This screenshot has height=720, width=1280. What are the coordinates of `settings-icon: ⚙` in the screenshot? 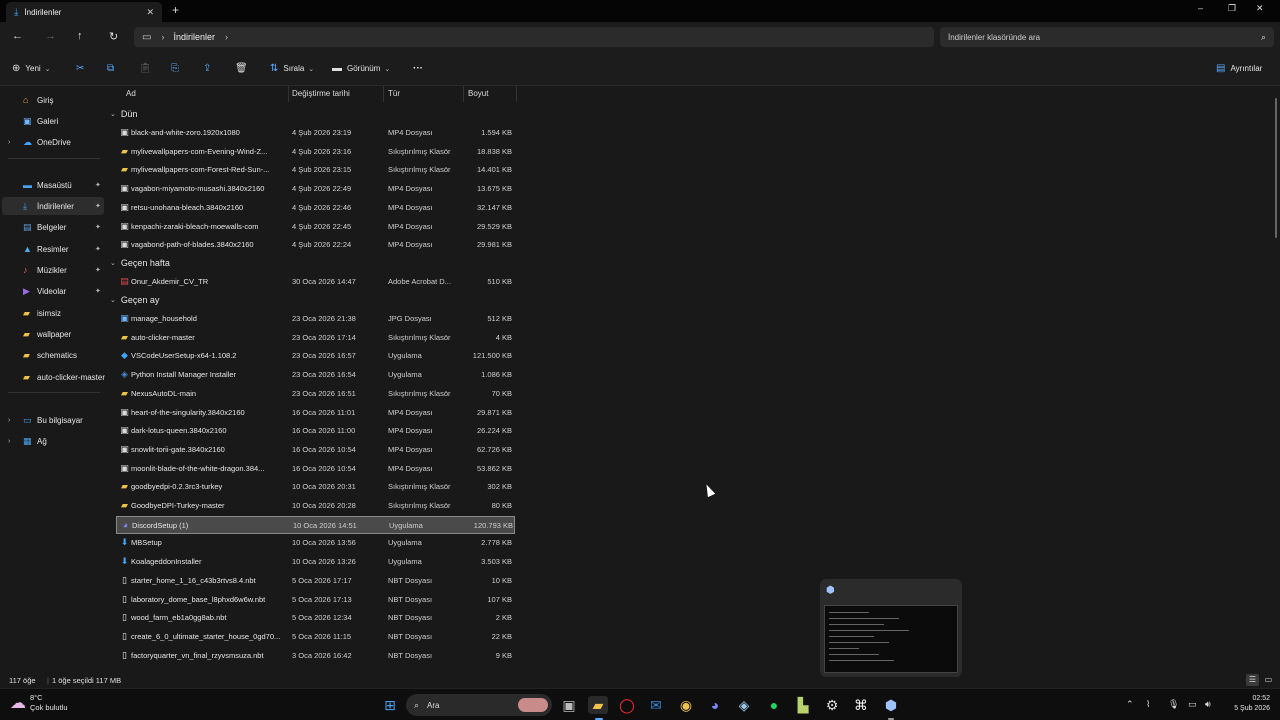 It's located at (832, 705).